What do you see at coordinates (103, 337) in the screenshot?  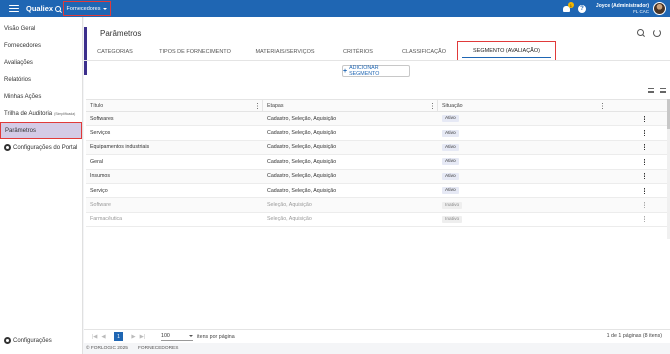 I see `prev-page-button: ◀` at bounding box center [103, 337].